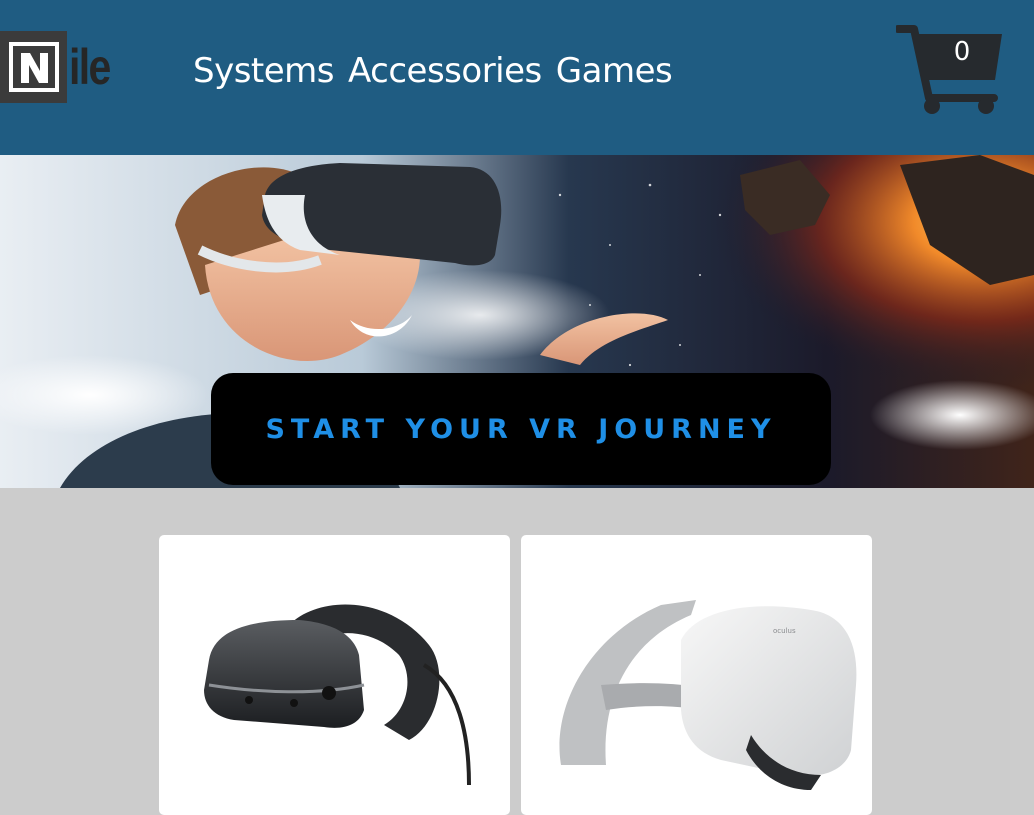 This screenshot has width=1034, height=815. Describe the element at coordinates (784, 631) in the screenshot. I see `svg-text: oculus` at that location.